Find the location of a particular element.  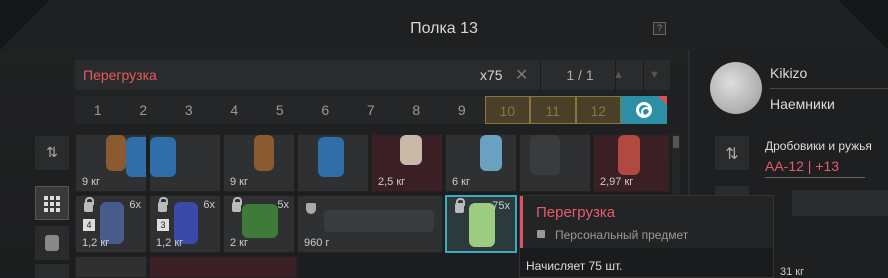

next-page-icon: ▼ is located at coordinates (654, 75).